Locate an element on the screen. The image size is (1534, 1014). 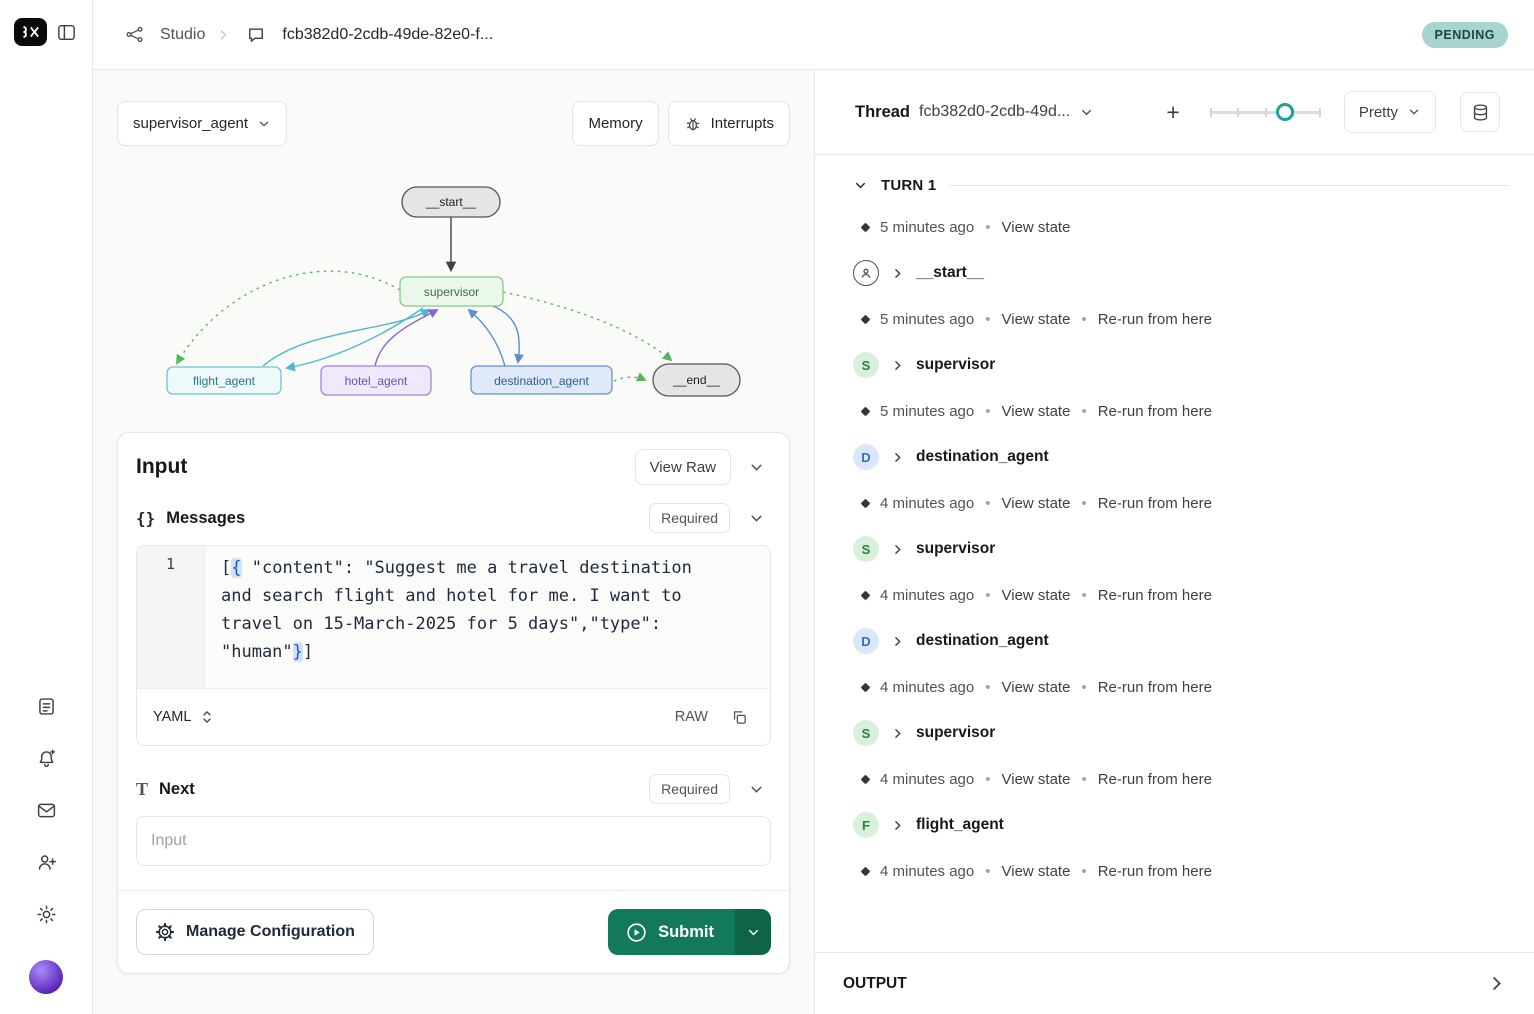
slider-knob is located at coordinates (1284, 112).